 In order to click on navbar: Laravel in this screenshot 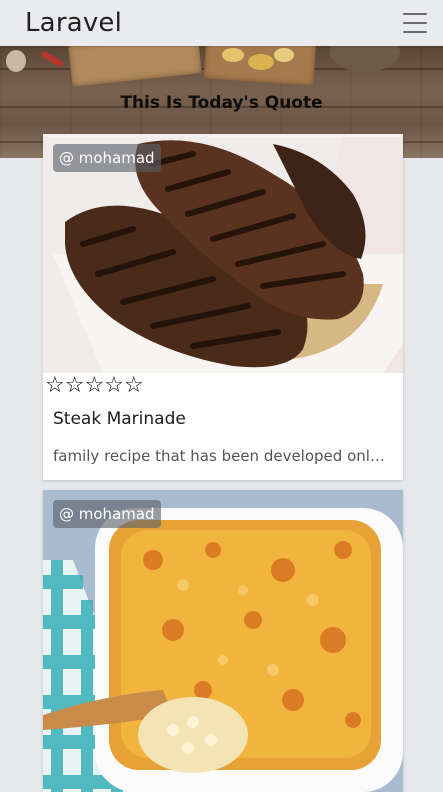, I will do `click(221, 23)`.